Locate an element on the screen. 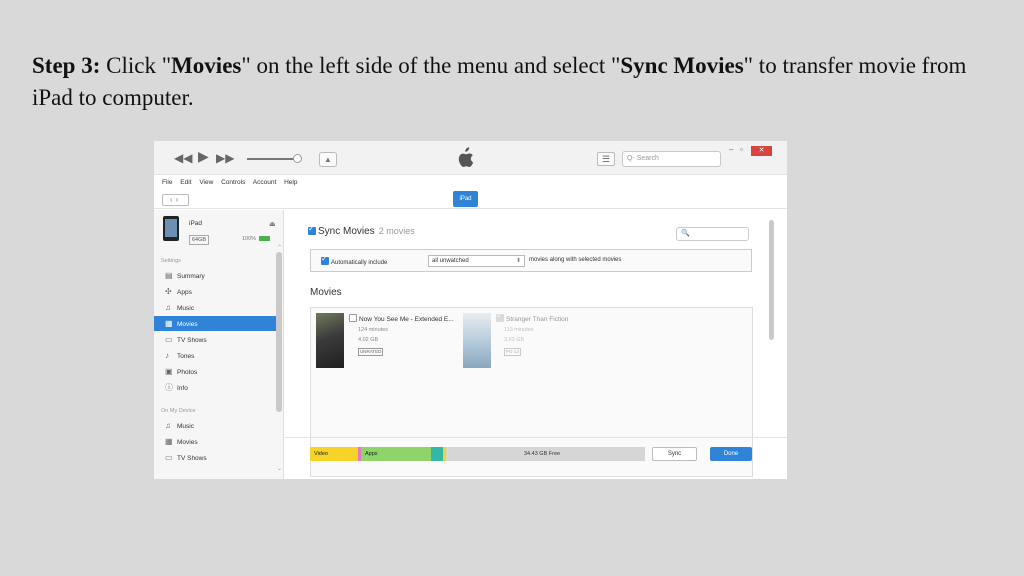 This screenshot has height=576, width=1024. scroll-up-icon: ⌃ is located at coordinates (279, 247).